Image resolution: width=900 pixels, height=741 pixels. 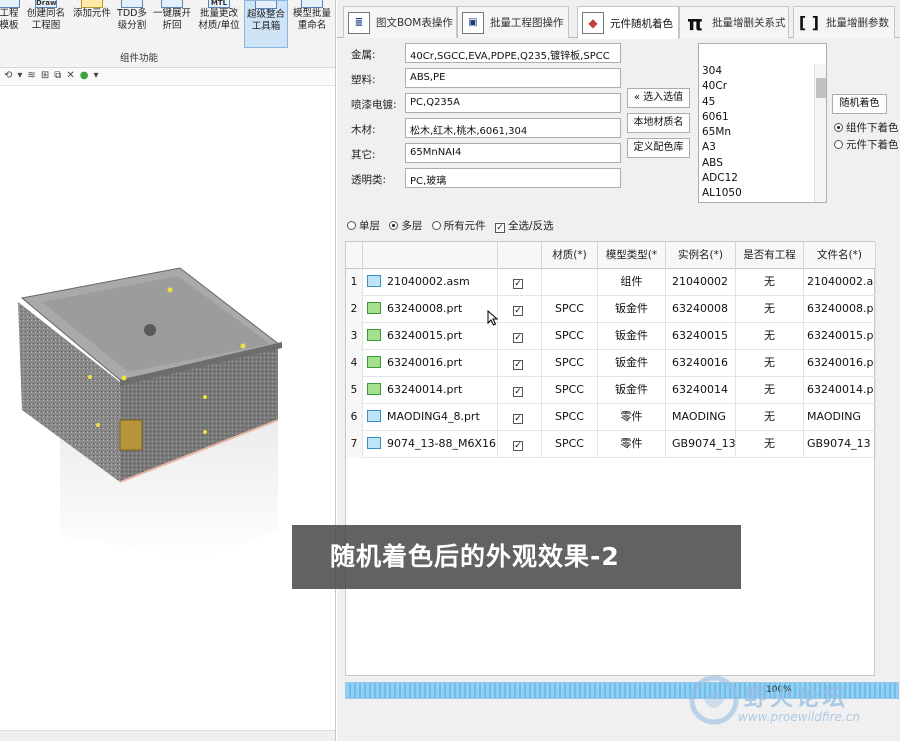 I want to click on cell-filename: 63240016.p, so click(x=840, y=363).